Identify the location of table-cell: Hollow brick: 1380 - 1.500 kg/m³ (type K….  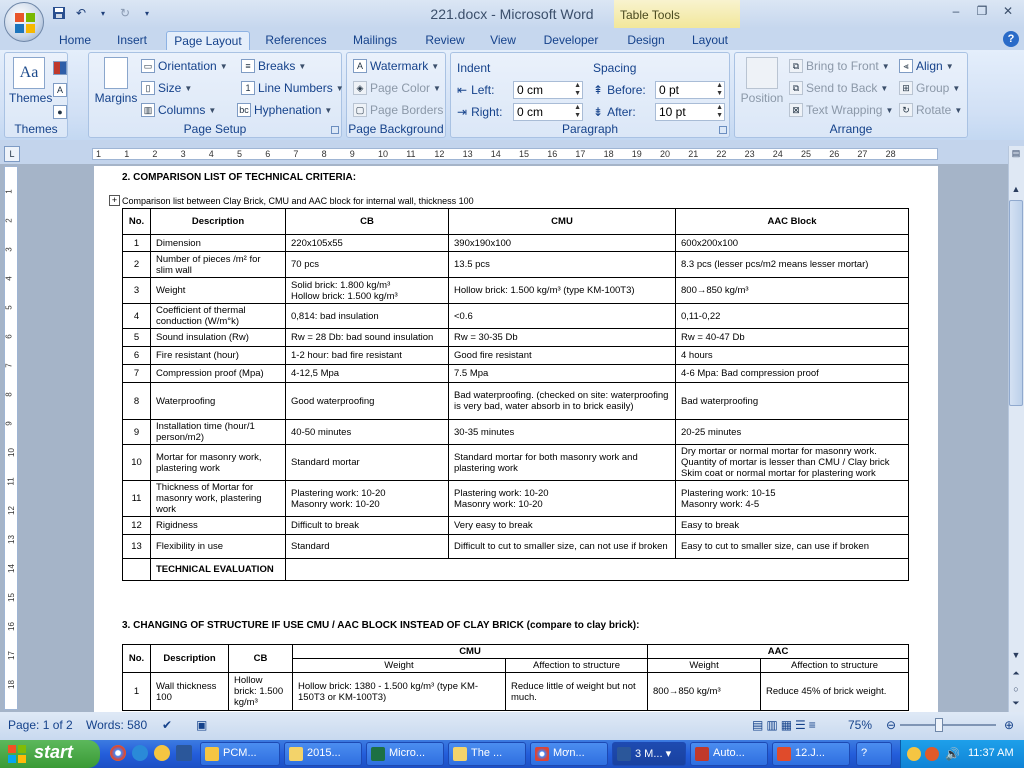
(399, 691).